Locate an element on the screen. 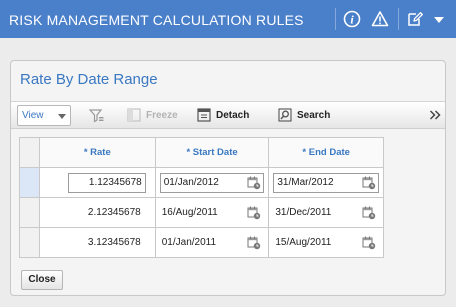 The height and width of the screenshot is (307, 456). table-row: 2.12345678 16/Aug/2011 31/Dec/2011 is located at coordinates (201, 212).